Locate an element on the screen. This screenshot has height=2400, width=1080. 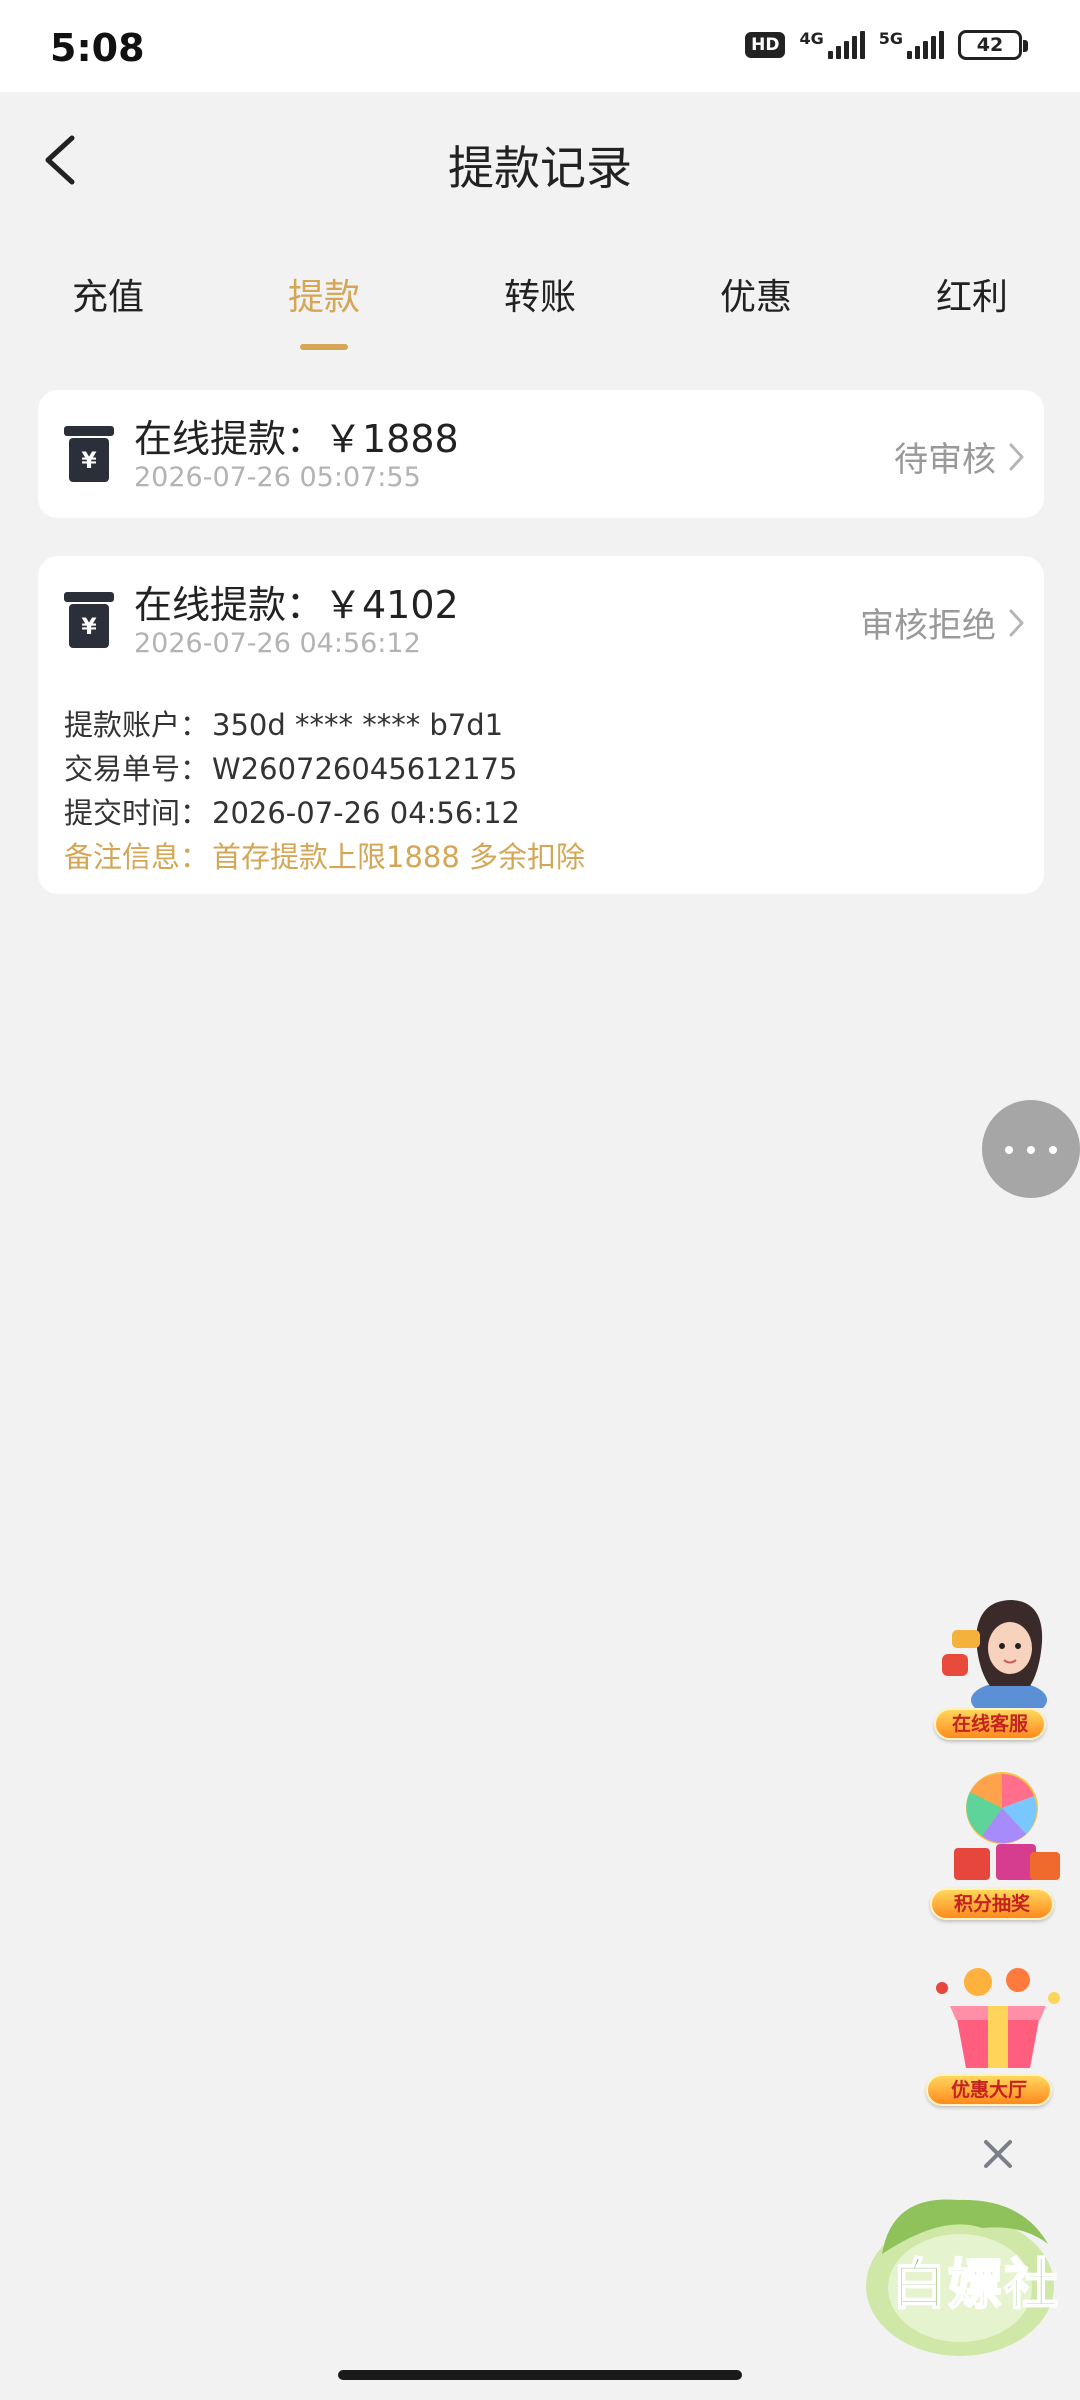
close-icon is located at coordinates (998, 2154).